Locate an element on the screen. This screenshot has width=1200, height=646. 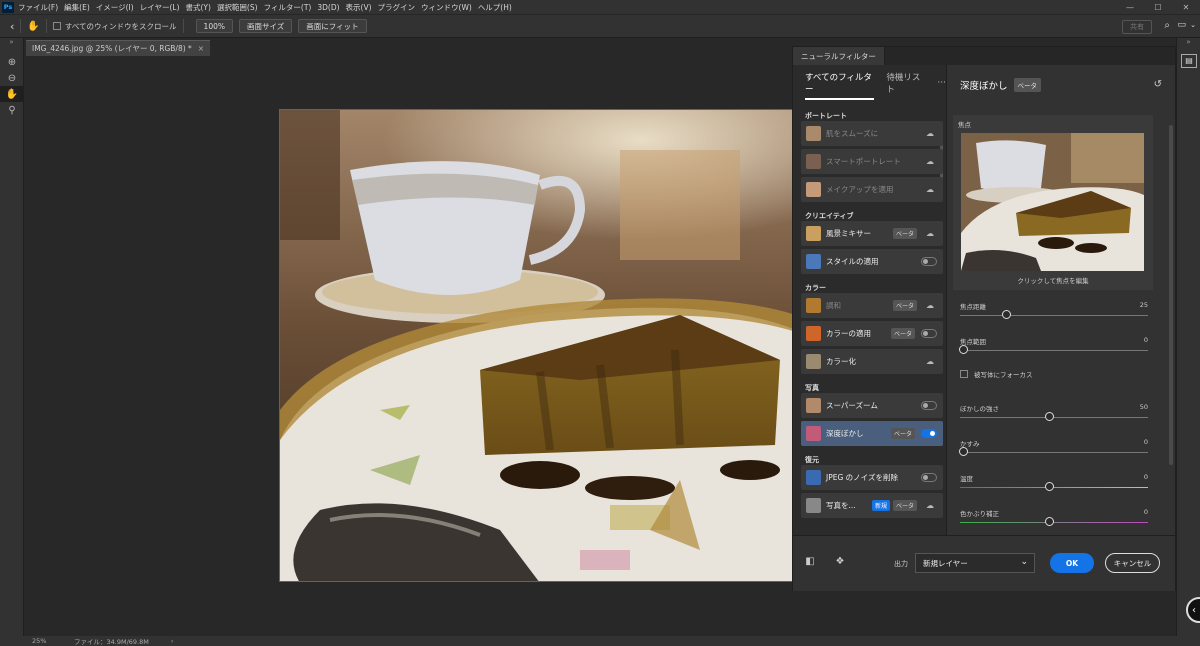
close-icon: ✕ is located at coordinates (1186, 7).